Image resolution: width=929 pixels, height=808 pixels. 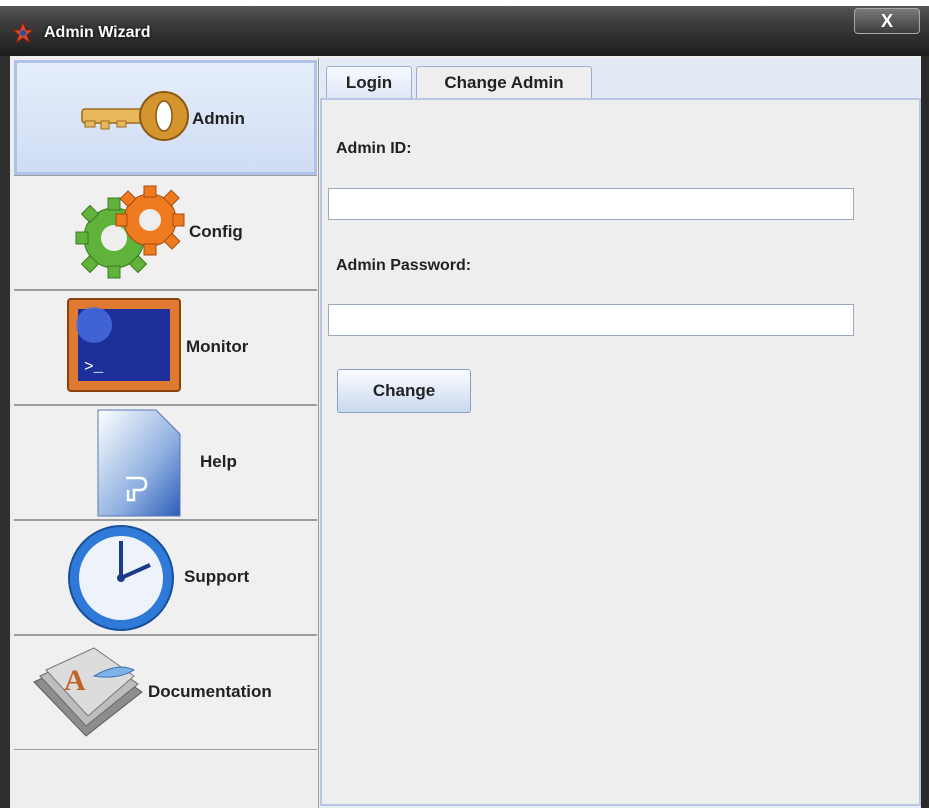 I want to click on admin-id-field, so click(x=591, y=204).